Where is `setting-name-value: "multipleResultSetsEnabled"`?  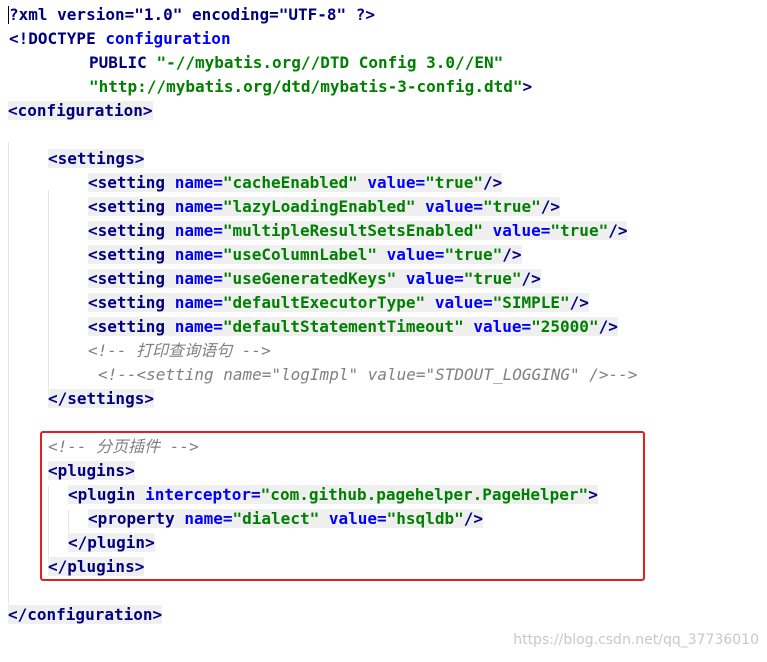
setting-name-value: "multipleResultSetsEnabled" is located at coordinates (352, 230).